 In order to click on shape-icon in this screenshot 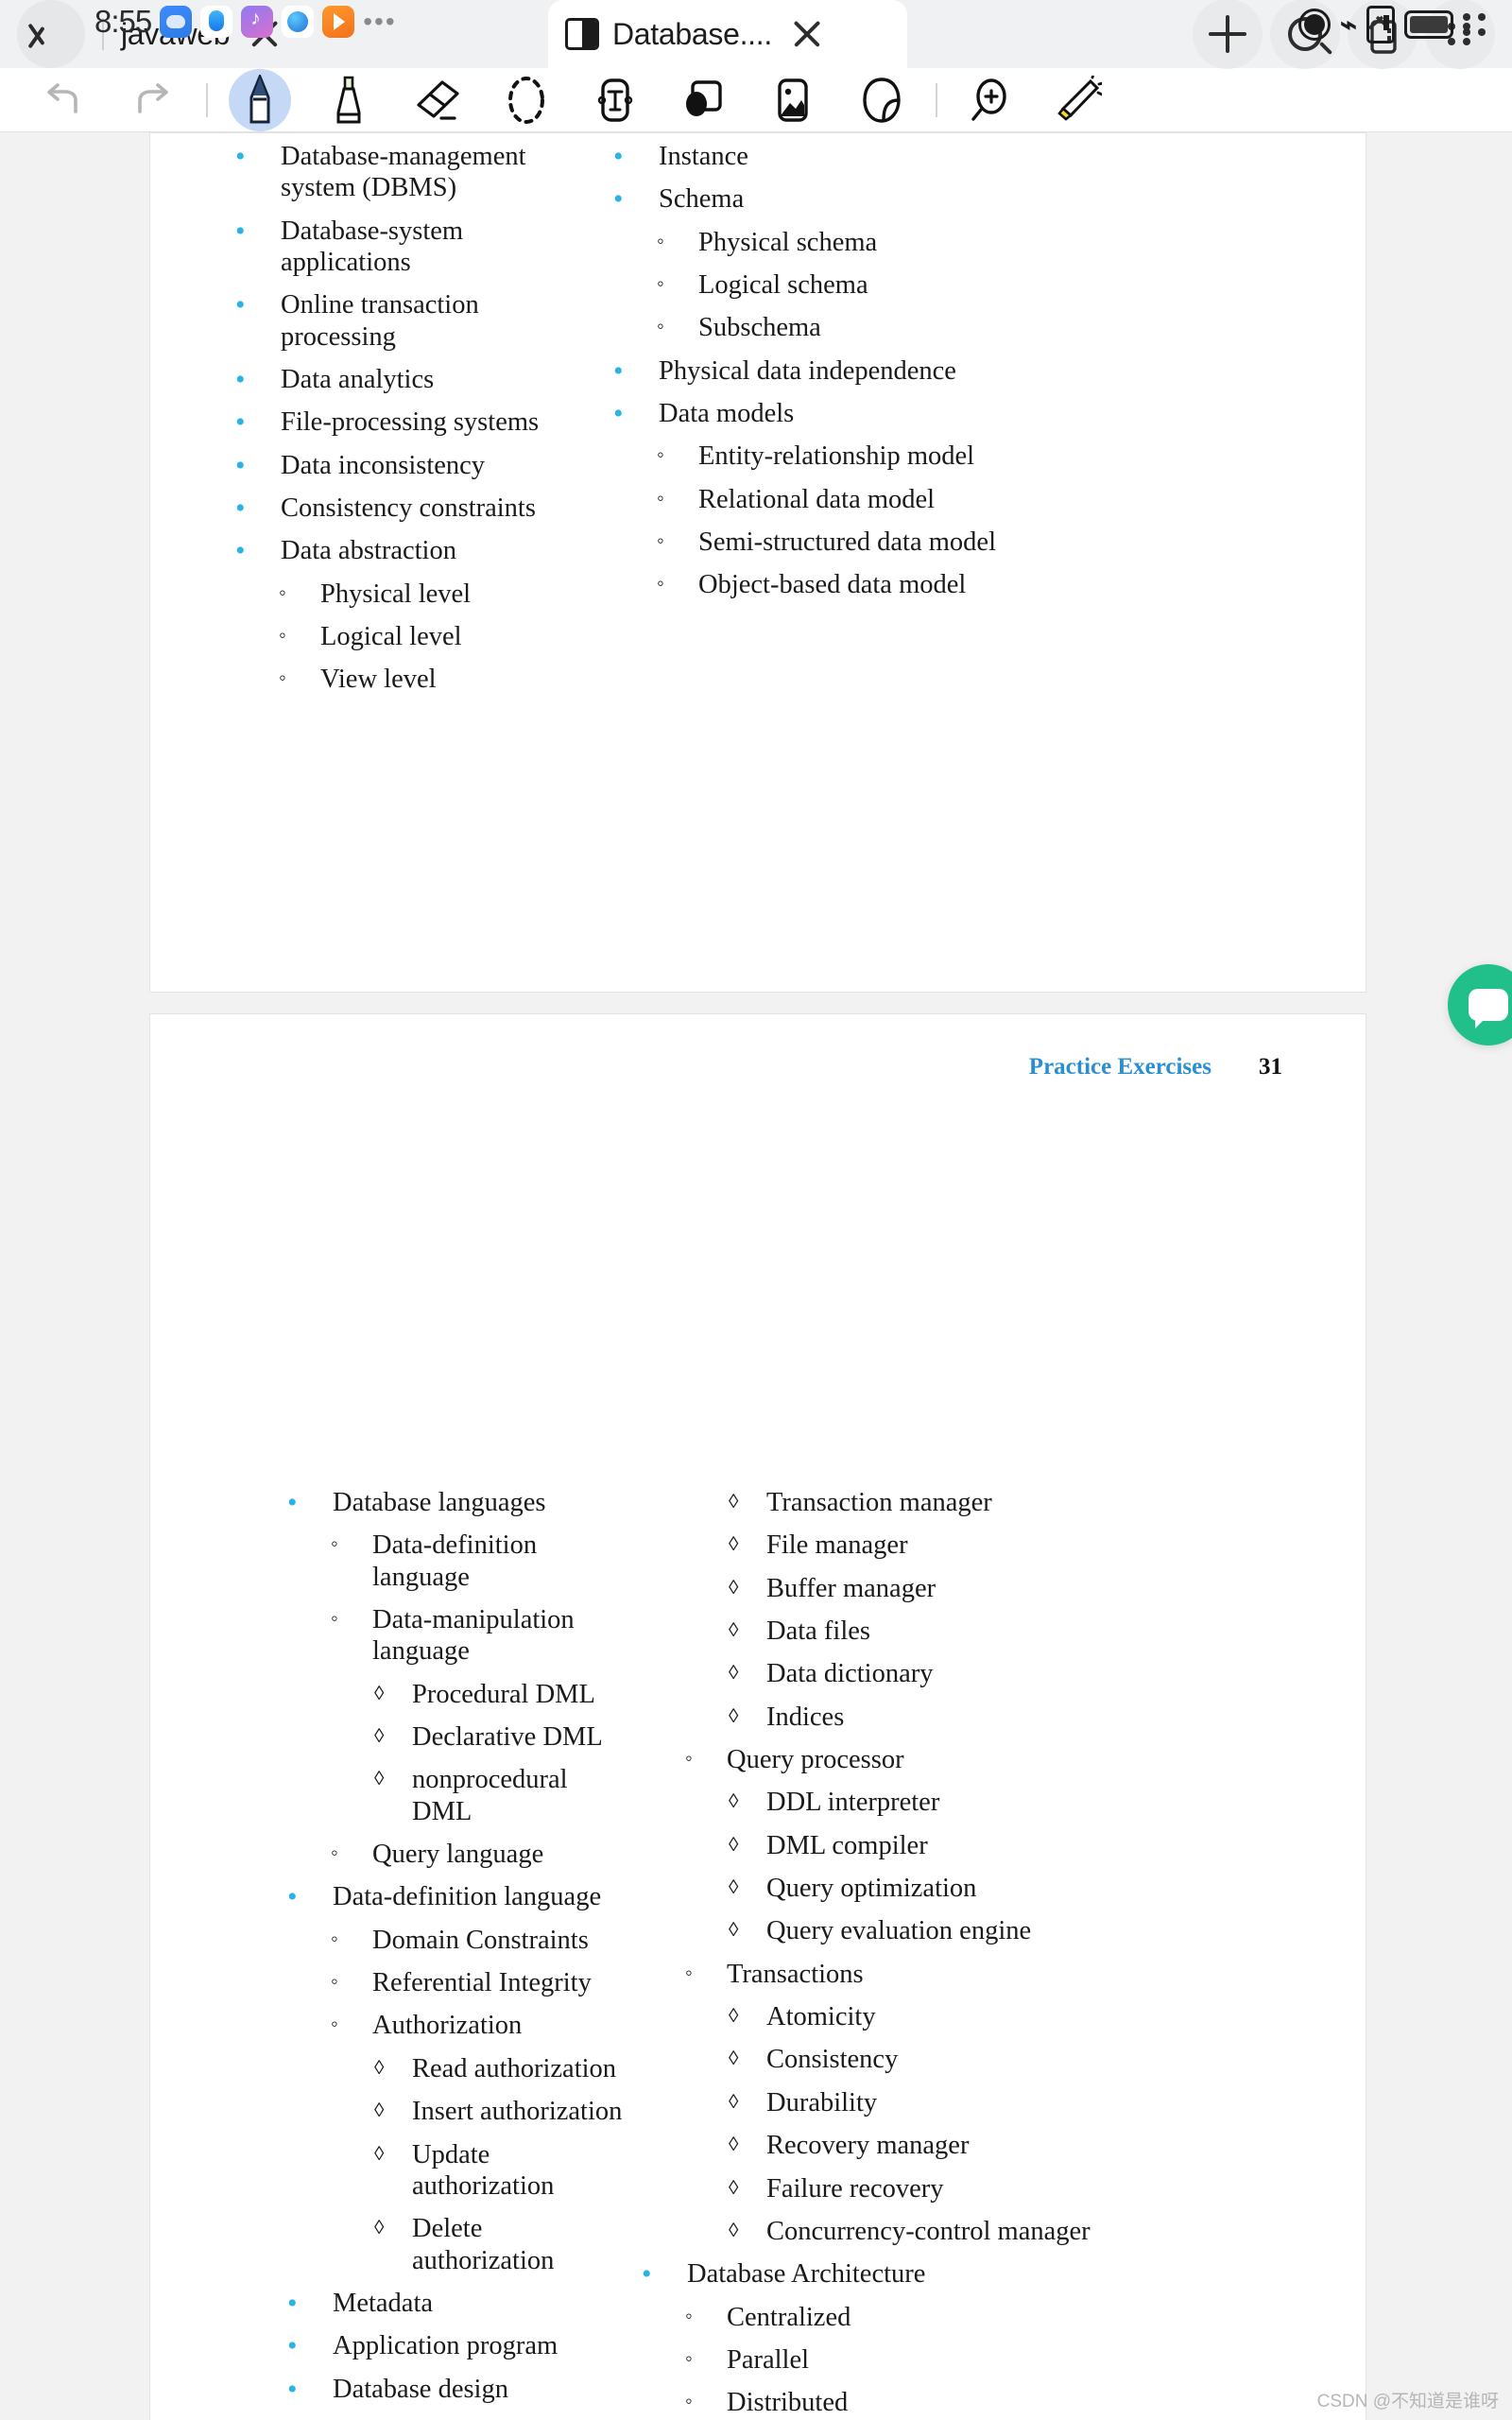, I will do `click(704, 97)`.